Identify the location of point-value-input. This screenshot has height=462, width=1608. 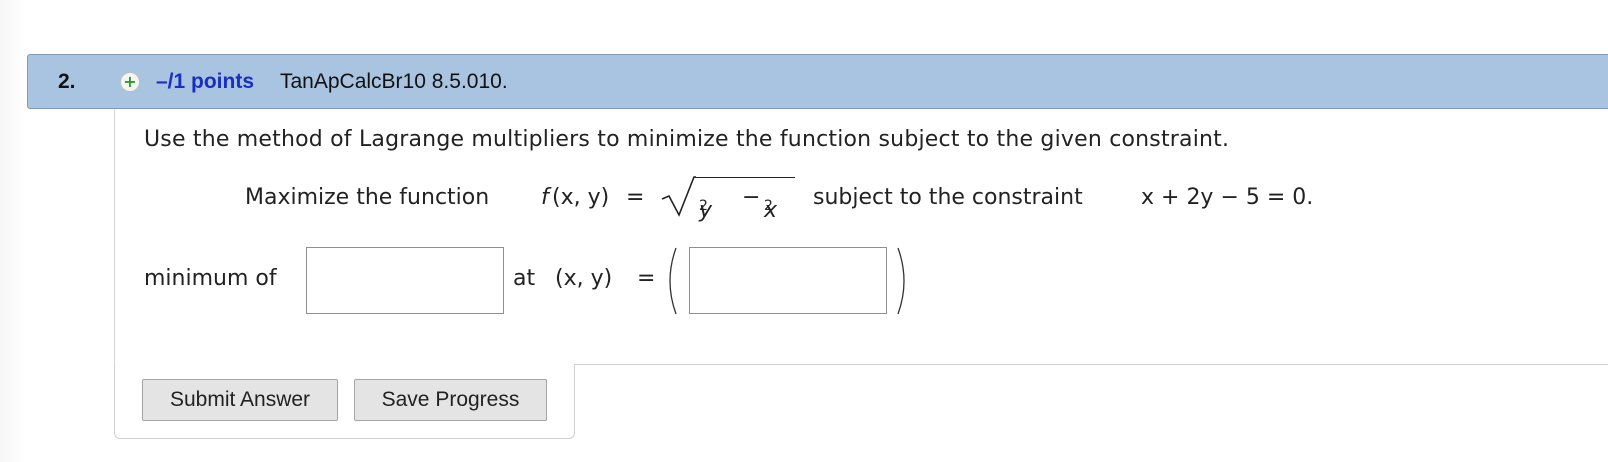
(788, 280).